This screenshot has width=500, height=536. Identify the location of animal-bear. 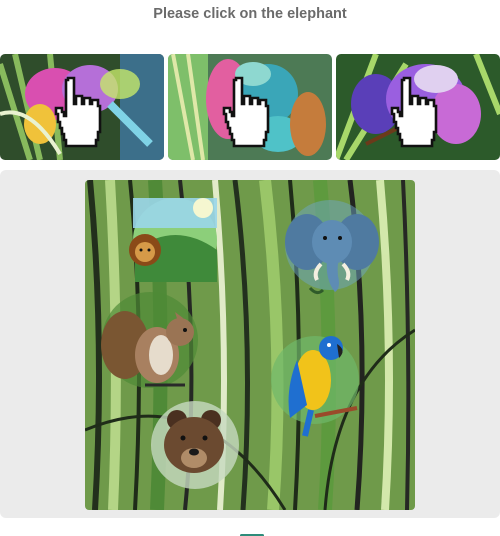
(195, 445).